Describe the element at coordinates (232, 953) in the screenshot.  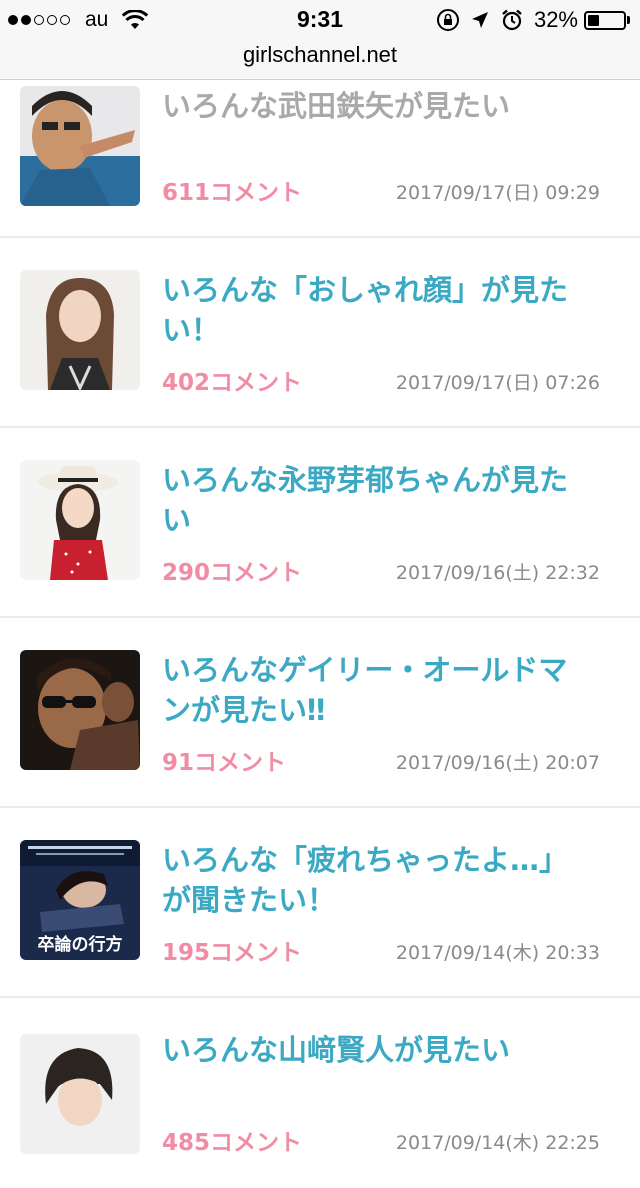
I see `comment-count: 195コメント` at that location.